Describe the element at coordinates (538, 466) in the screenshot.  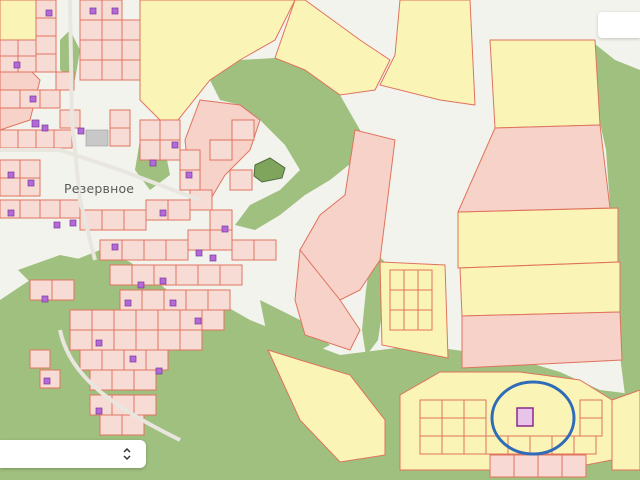
I see `bottom-lots` at that location.